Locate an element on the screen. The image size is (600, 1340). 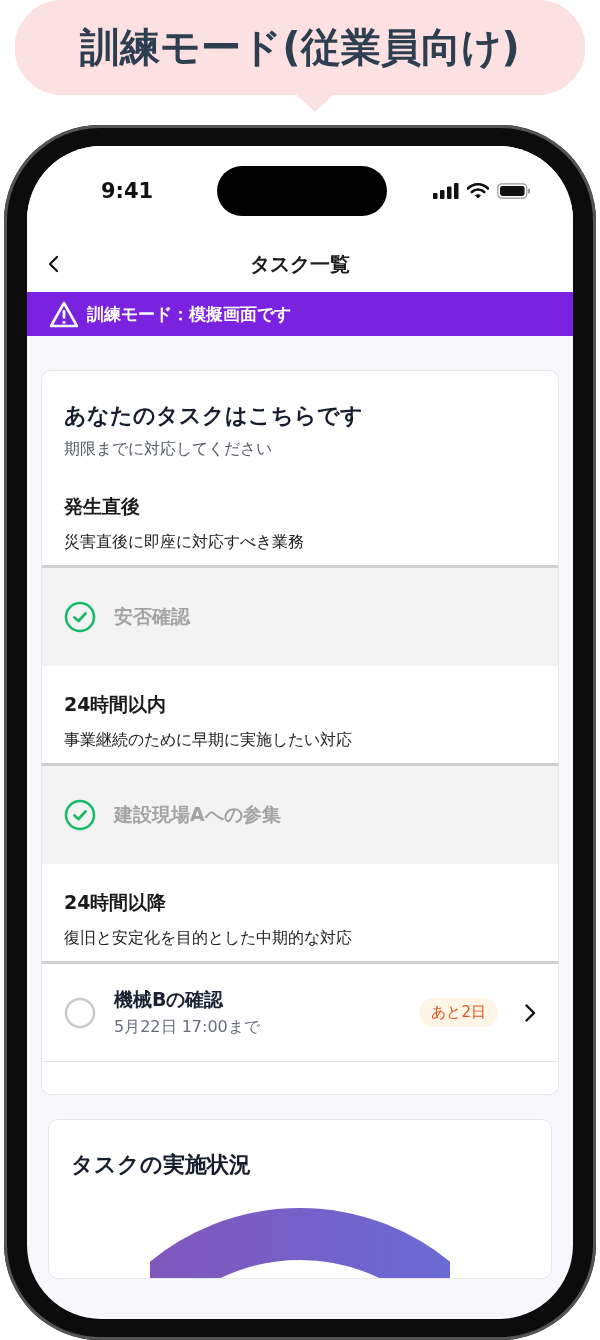
battery-icon is located at coordinates (514, 191).